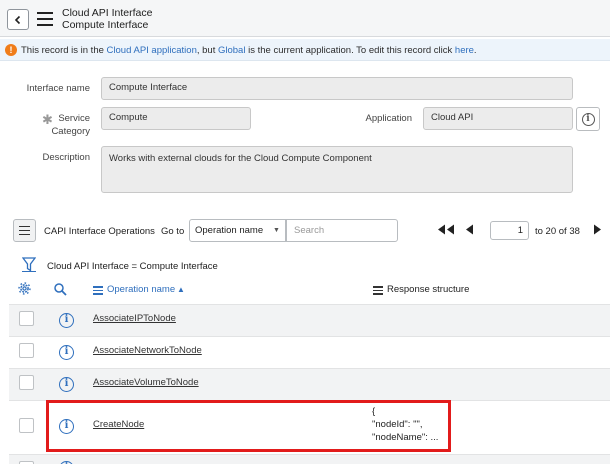 This screenshot has width=610, height=464. Describe the element at coordinates (464, 50) in the screenshot. I see `here-link: here` at that location.